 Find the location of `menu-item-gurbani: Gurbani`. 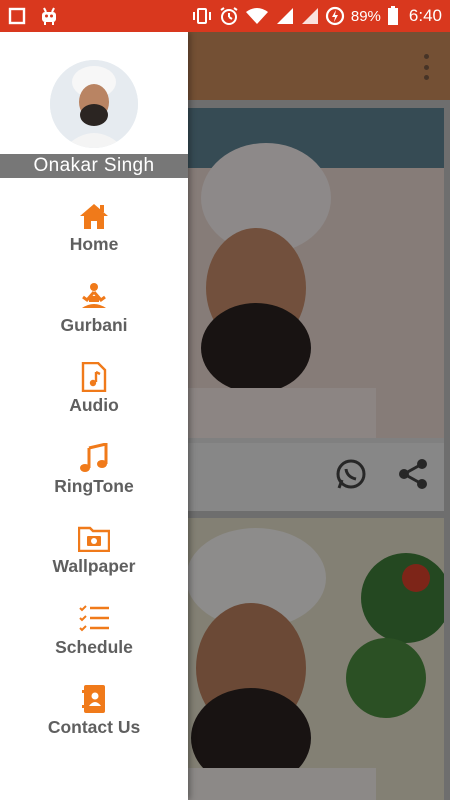

menu-item-gurbani: Gurbani is located at coordinates (94, 313).